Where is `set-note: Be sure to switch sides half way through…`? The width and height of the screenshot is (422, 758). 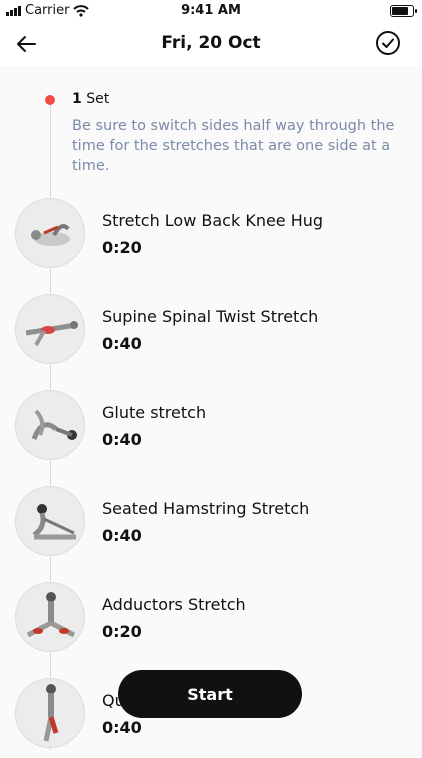
set-note: Be sure to switch sides half way through… is located at coordinates (233, 146).